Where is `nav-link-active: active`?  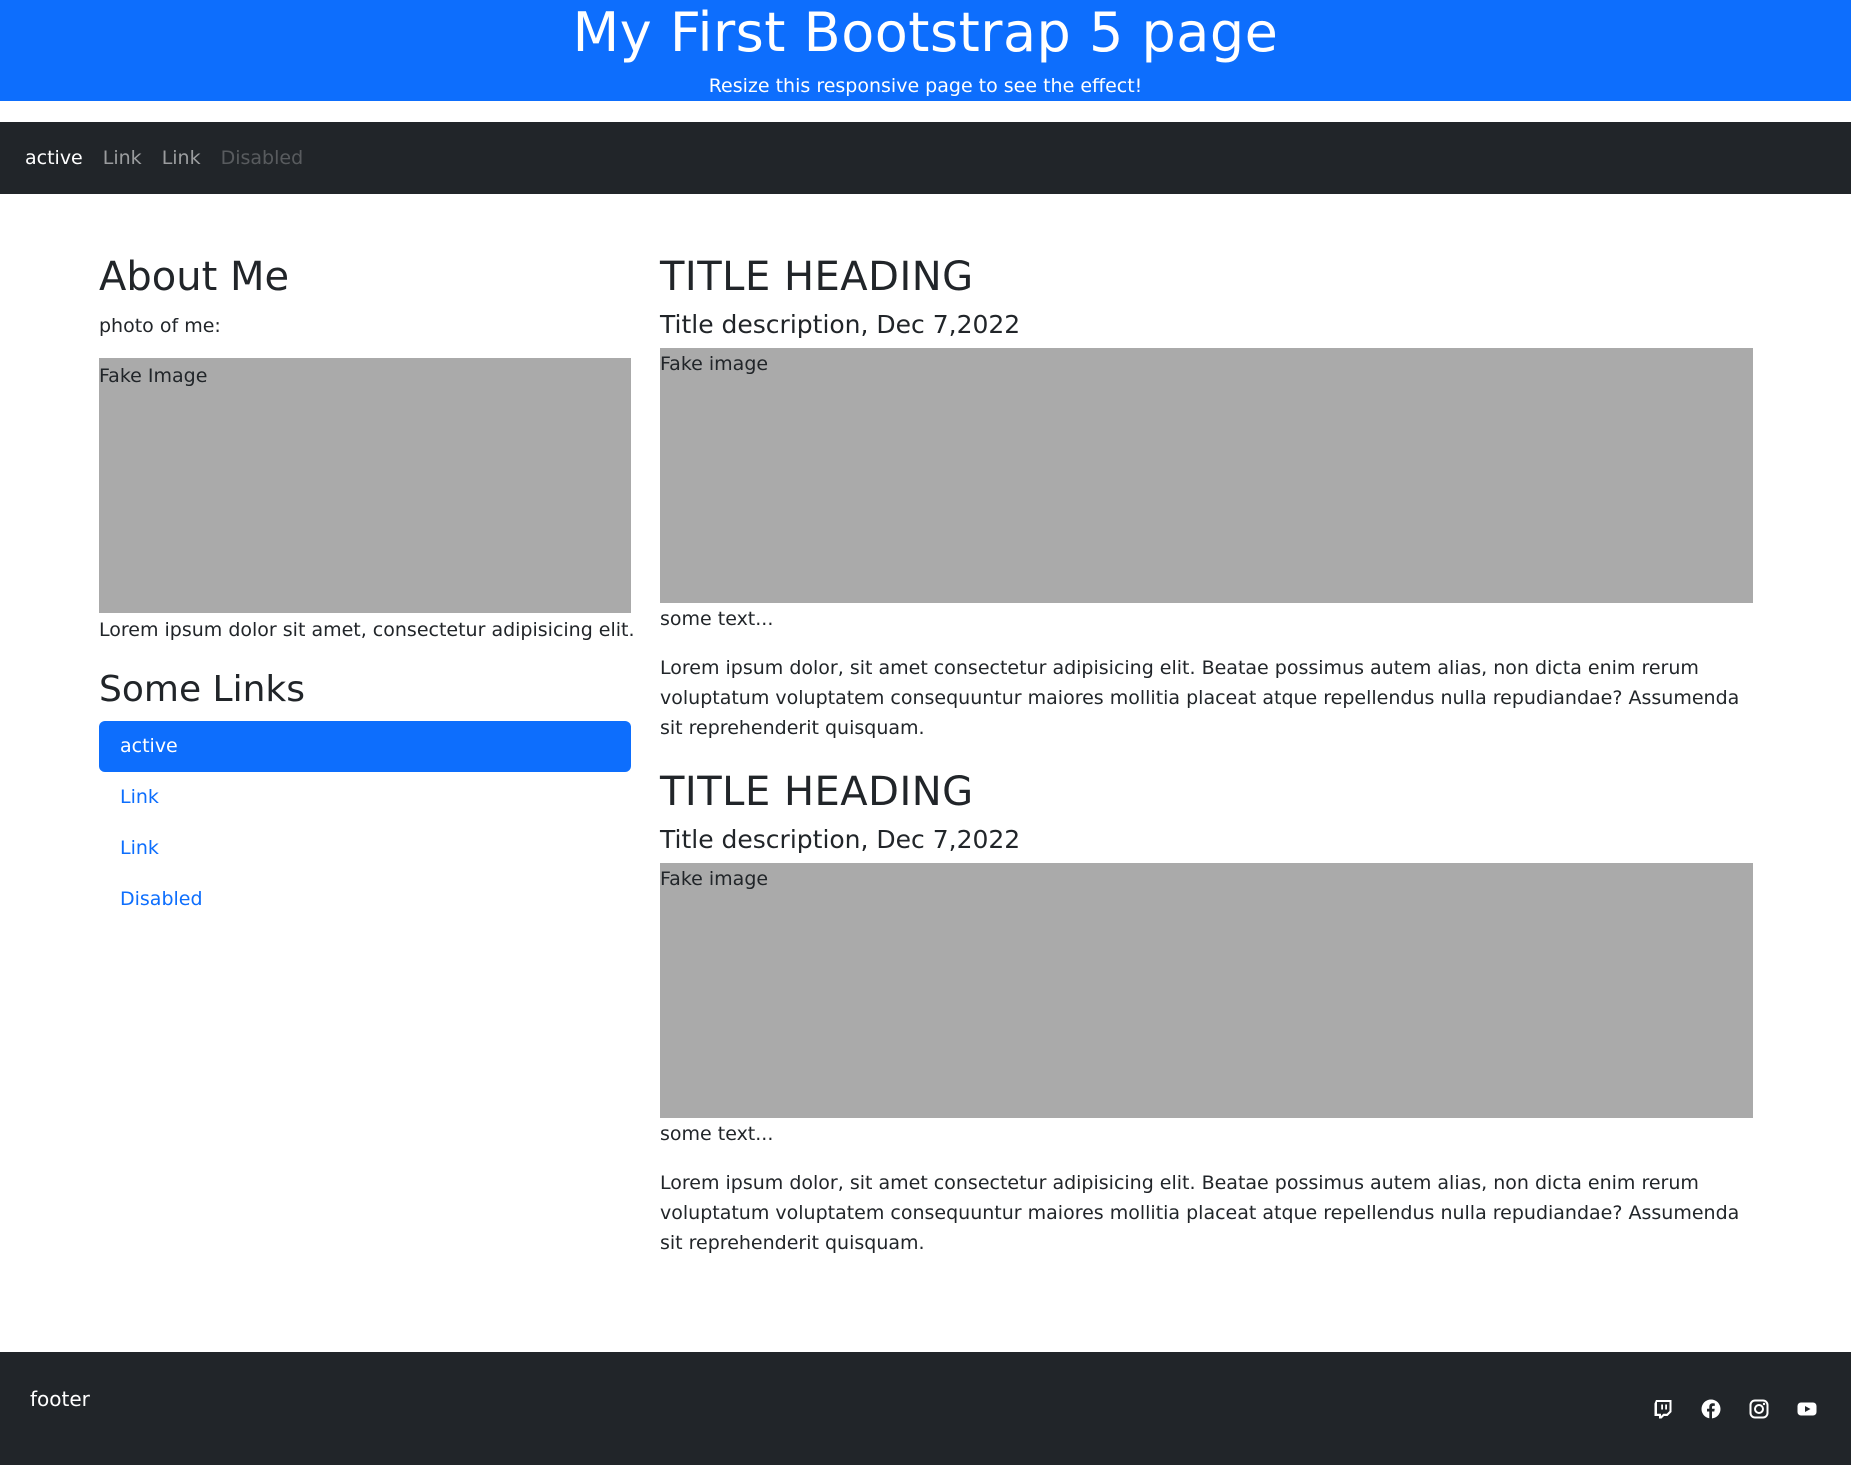 nav-link-active: active is located at coordinates (54, 158).